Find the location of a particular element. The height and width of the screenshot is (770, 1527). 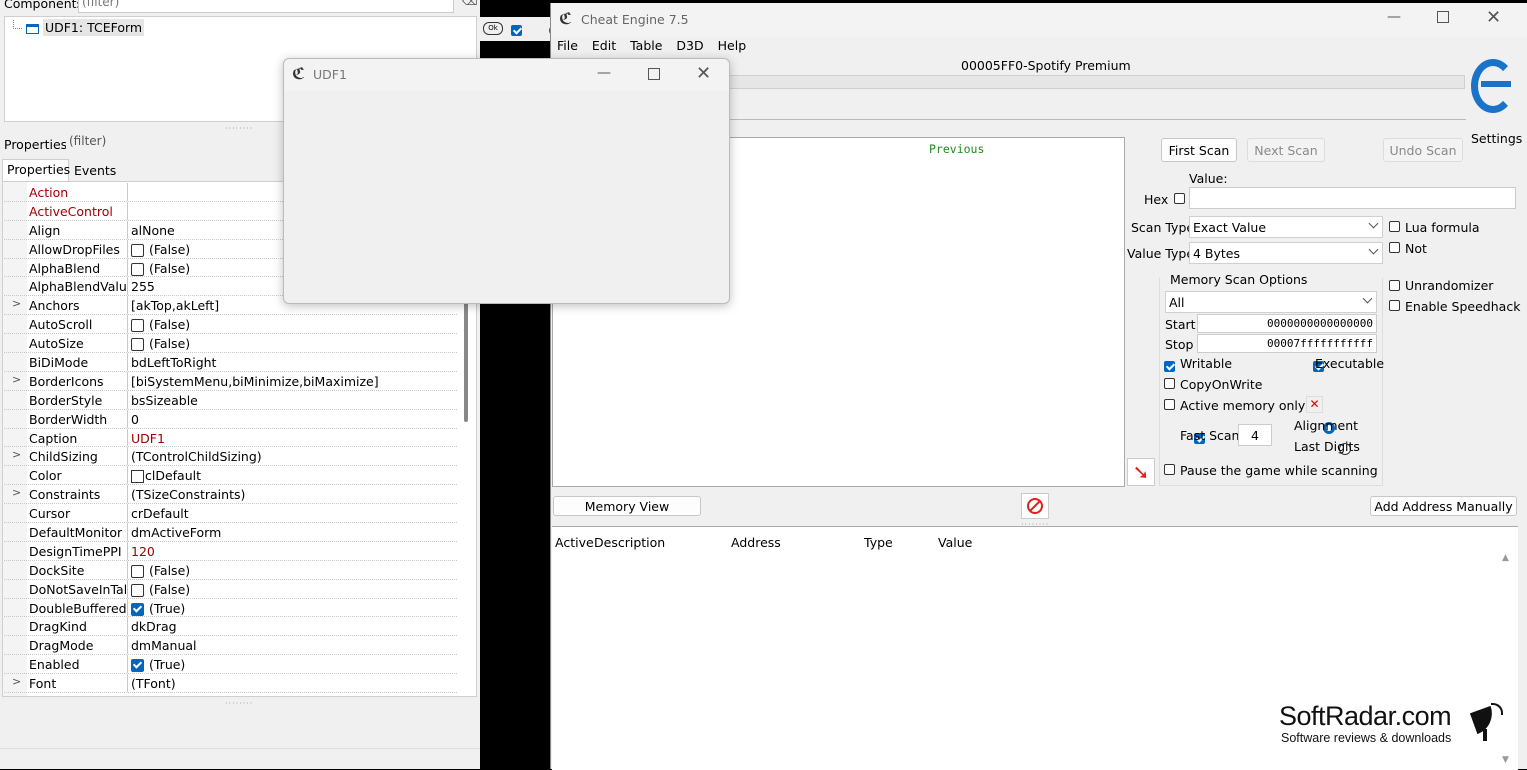

close-icon: ✕ is located at coordinates (1493, 17).